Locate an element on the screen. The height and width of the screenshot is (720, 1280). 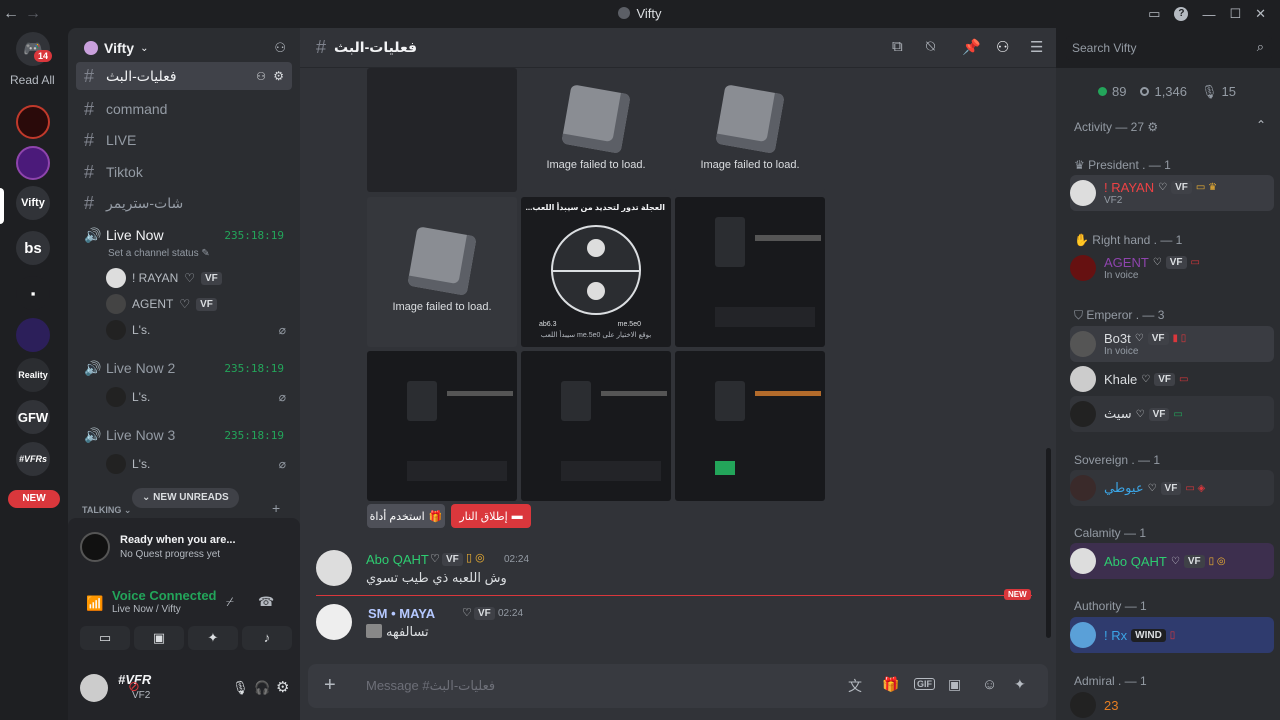
disconnect-icon: ☎ is located at coordinates (266, 602).